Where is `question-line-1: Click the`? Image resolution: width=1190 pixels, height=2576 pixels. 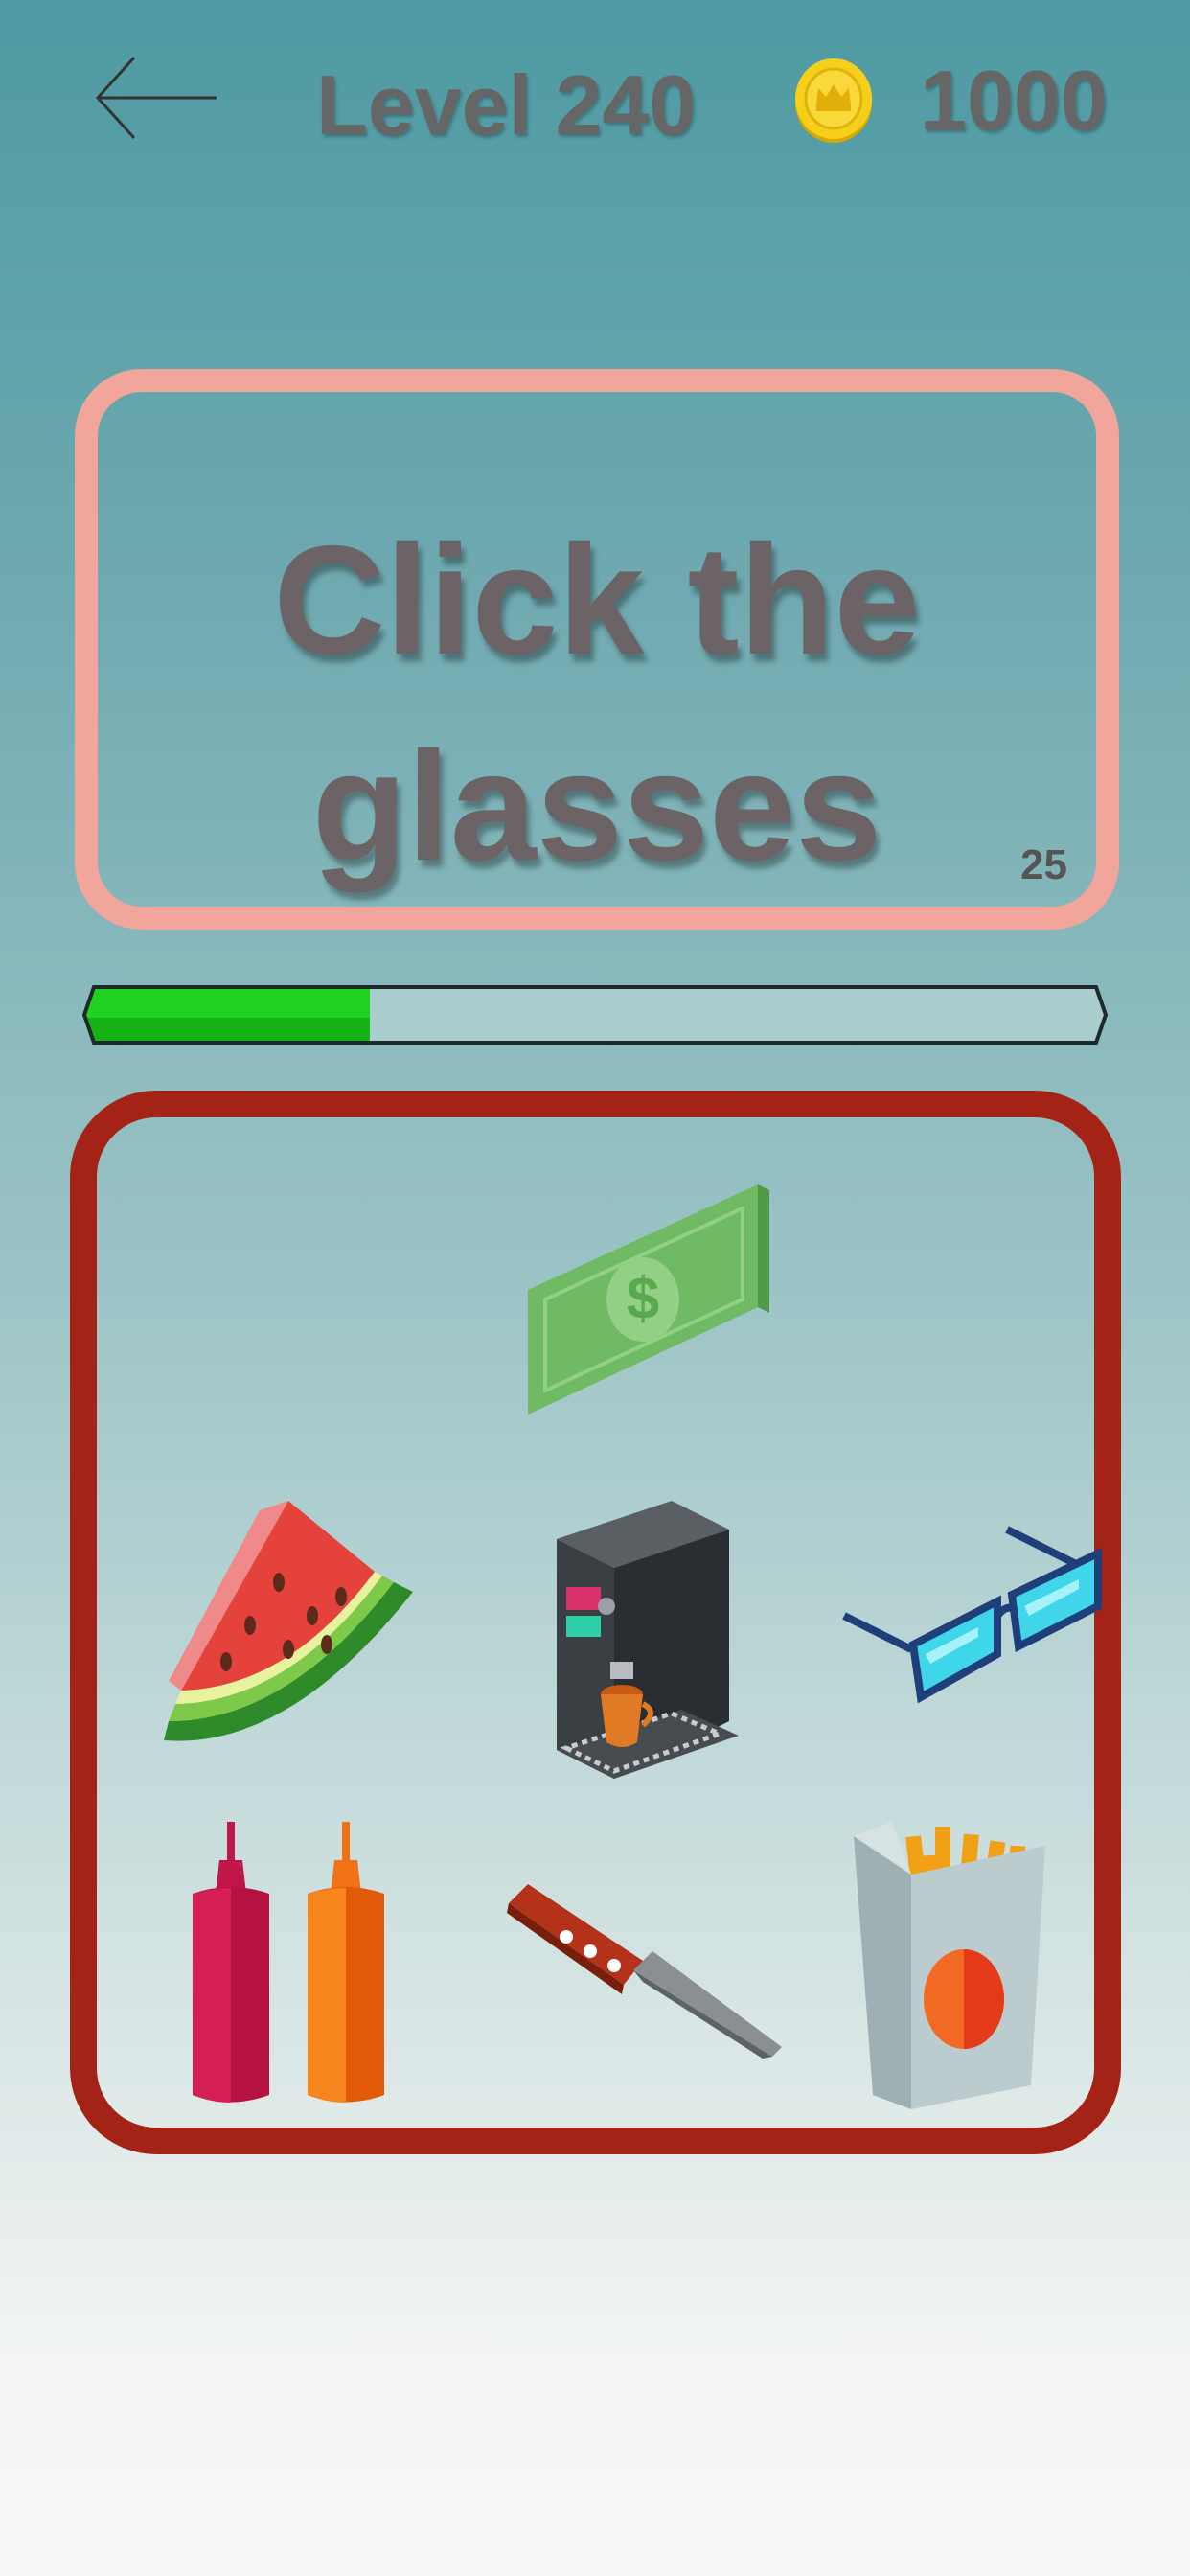 question-line-1: Click the is located at coordinates (597, 600).